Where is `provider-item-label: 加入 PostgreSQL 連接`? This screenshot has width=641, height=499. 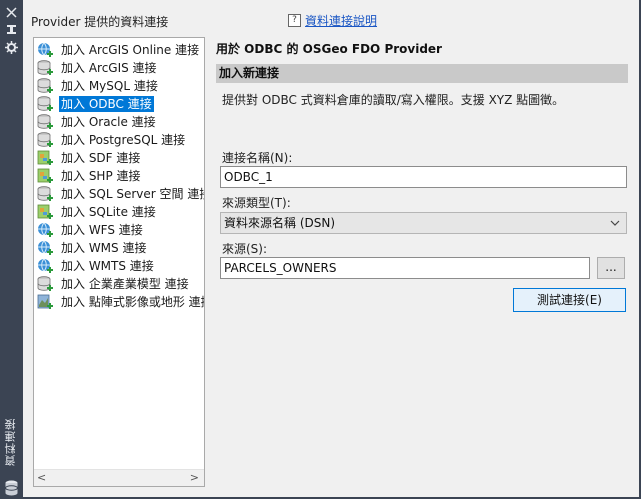
provider-item-label: 加入 PostgreSQL 連接 is located at coordinates (123, 139).